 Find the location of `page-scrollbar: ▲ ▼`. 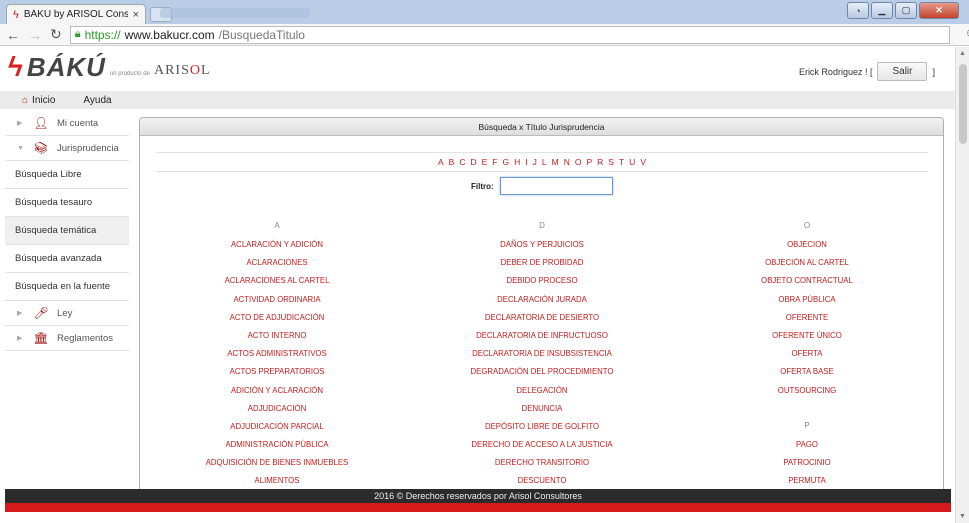

page-scrollbar: ▲ ▼ is located at coordinates (962, 285).